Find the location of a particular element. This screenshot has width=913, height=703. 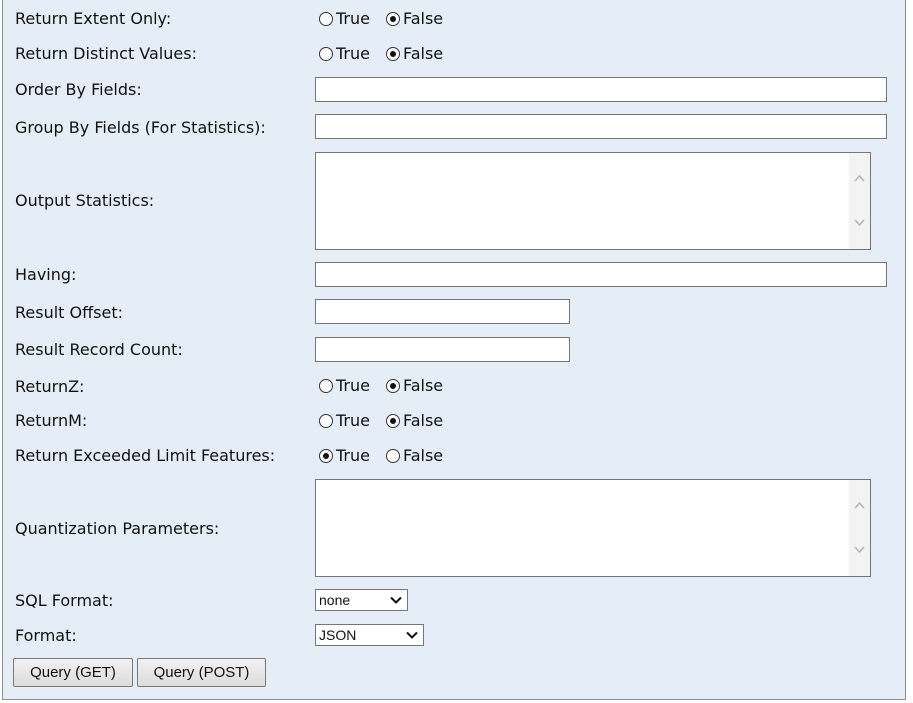

format-label: Format: is located at coordinates (46, 635).